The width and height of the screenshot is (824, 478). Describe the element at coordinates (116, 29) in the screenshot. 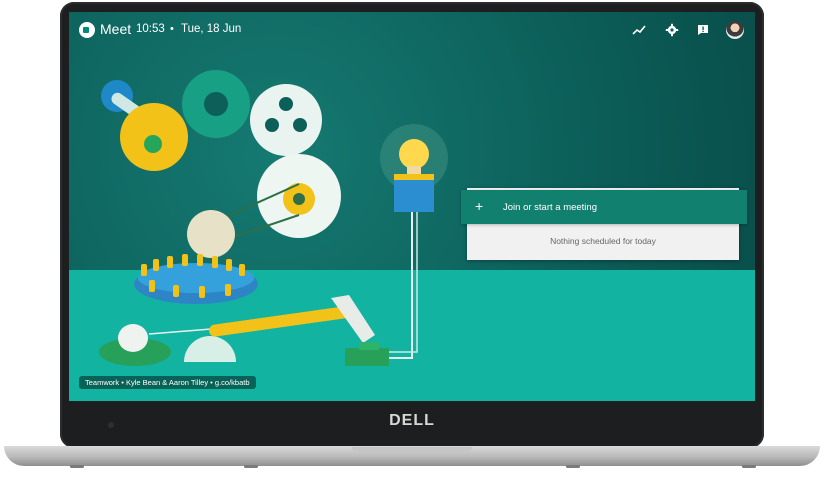

I see `app-title: Meet` at that location.